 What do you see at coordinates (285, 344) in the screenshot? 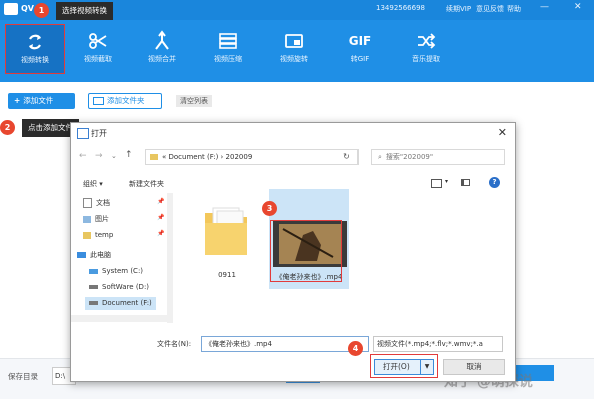
I see `file-name-input: 《俺老孙来也》.mp4` at bounding box center [285, 344].